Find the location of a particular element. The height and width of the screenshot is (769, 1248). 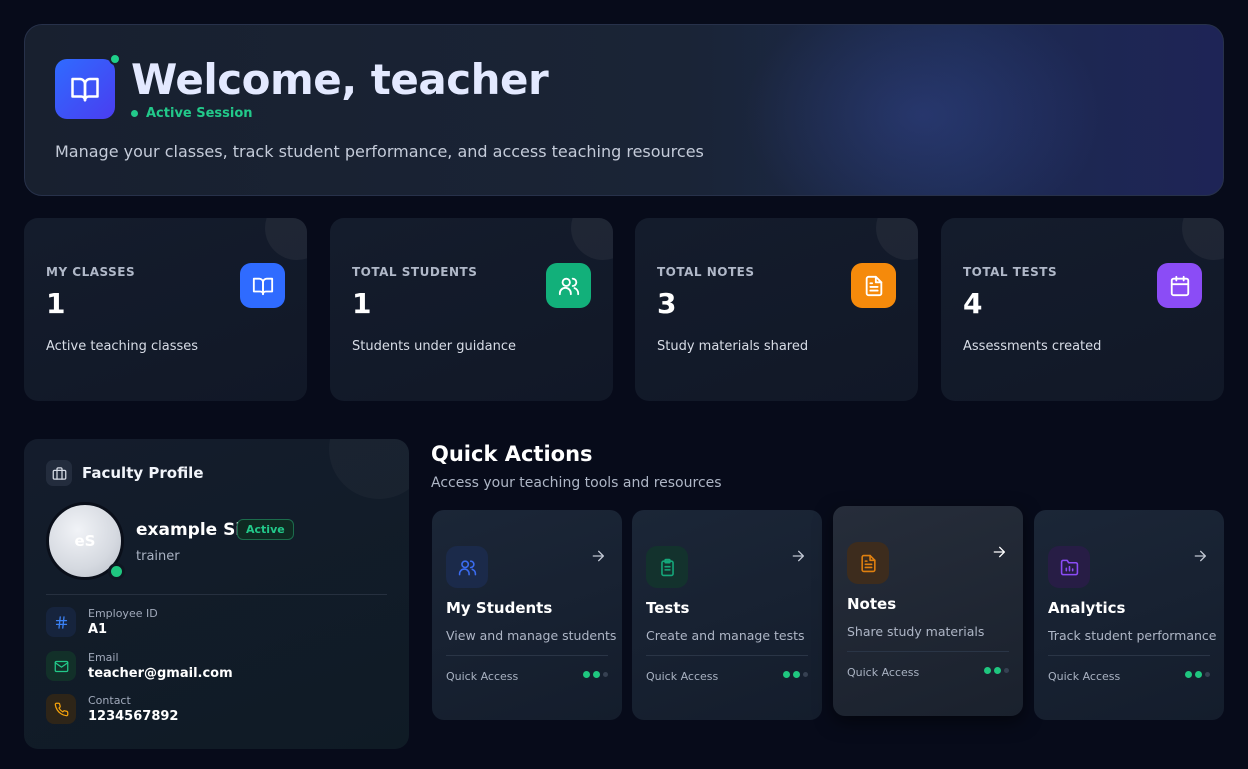

profile-header: Faculty Profile is located at coordinates (125, 473).